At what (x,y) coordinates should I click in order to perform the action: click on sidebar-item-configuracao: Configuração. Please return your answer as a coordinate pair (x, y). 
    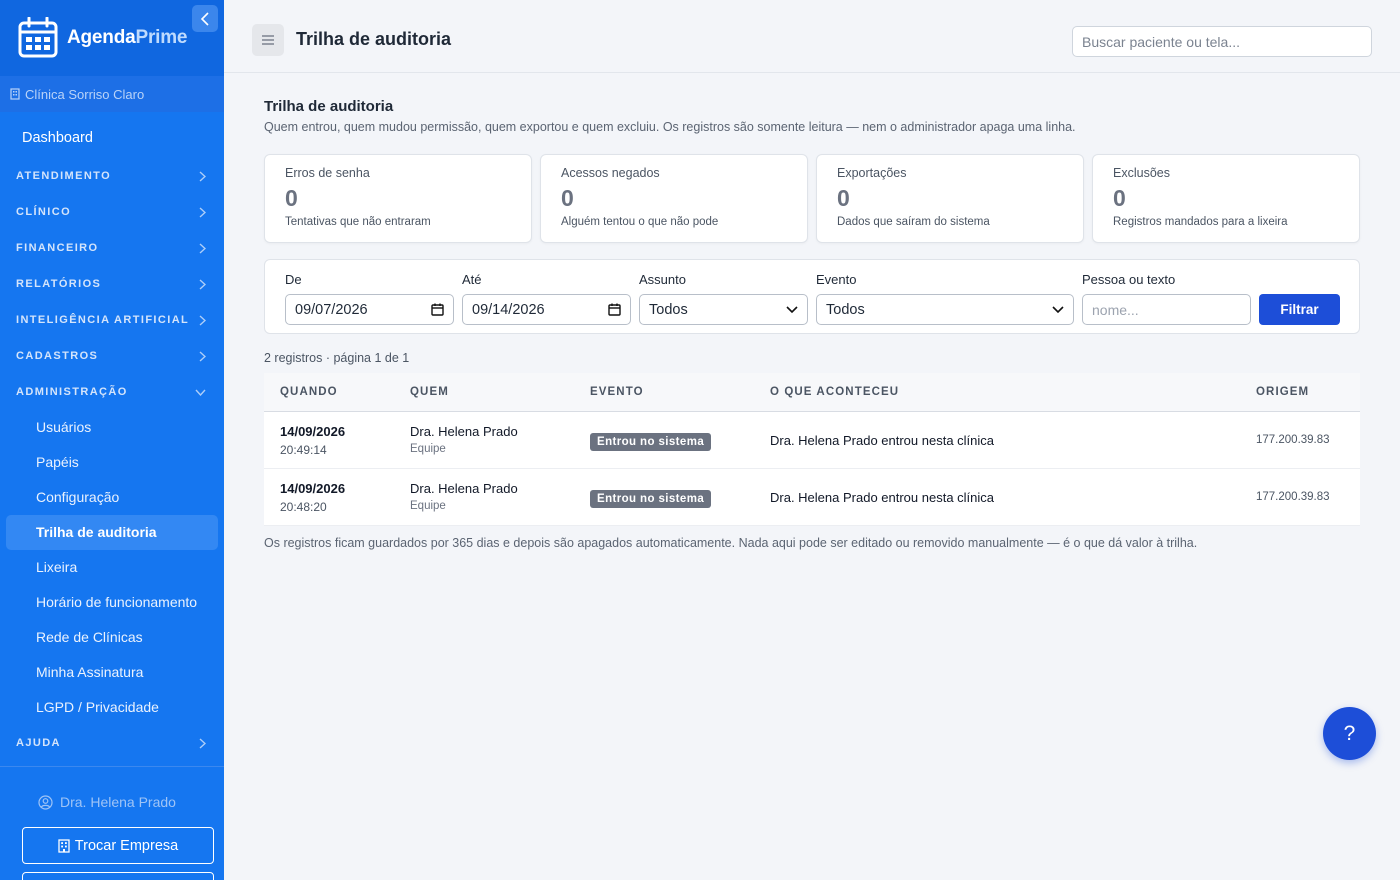
    Looking at the image, I should click on (112, 497).